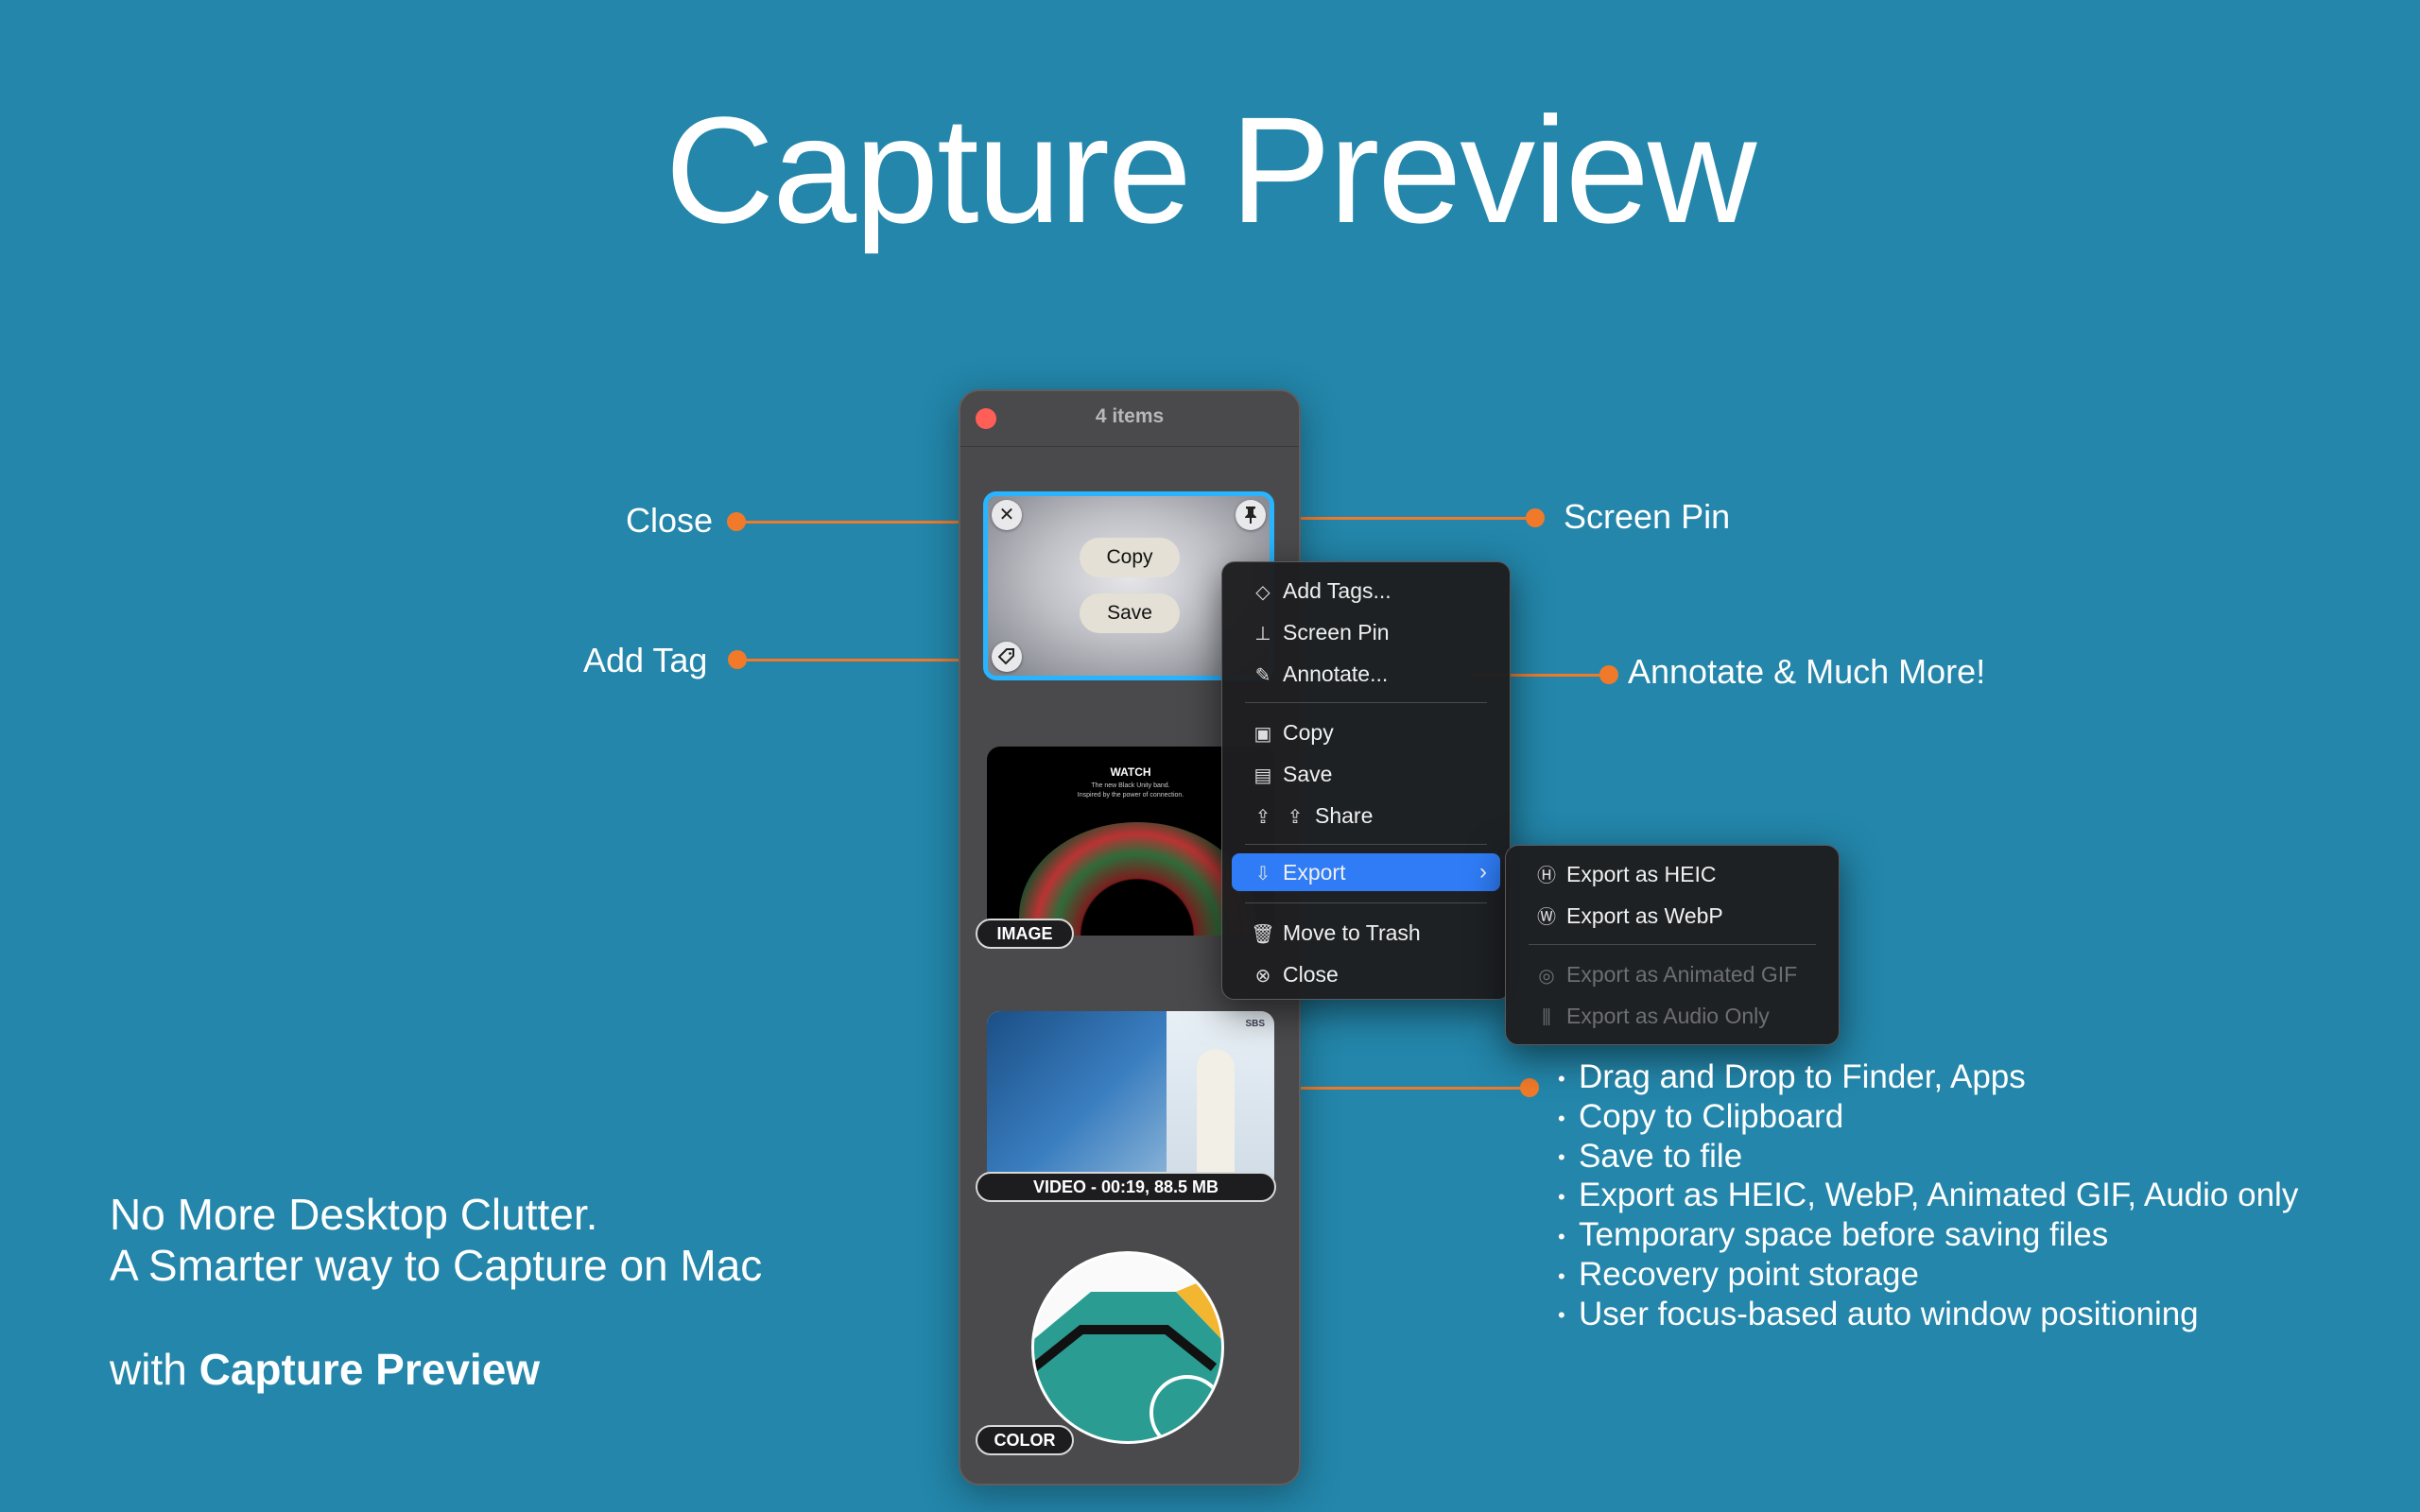 Image resolution: width=2420 pixels, height=1512 pixels. Describe the element at coordinates (1262, 592) in the screenshot. I see `tag-icon: ◇` at that location.